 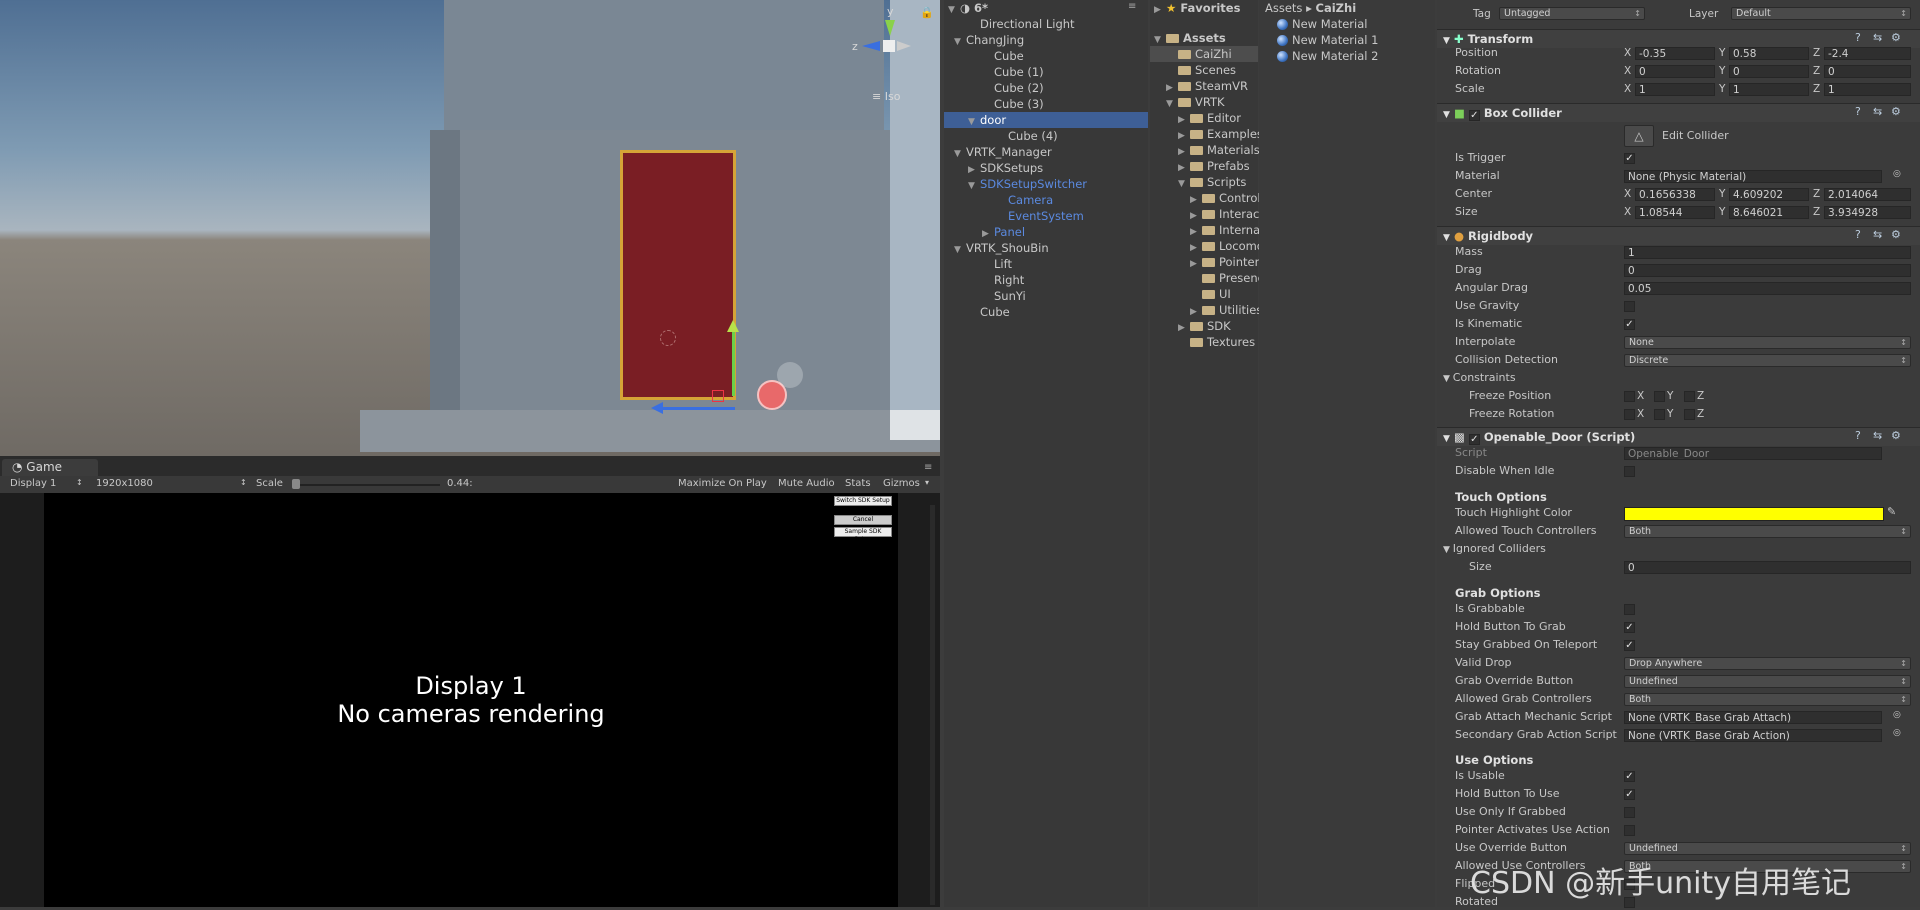 What do you see at coordinates (1675, 71) in the screenshot?
I see `transform-x-field: 0` at bounding box center [1675, 71].